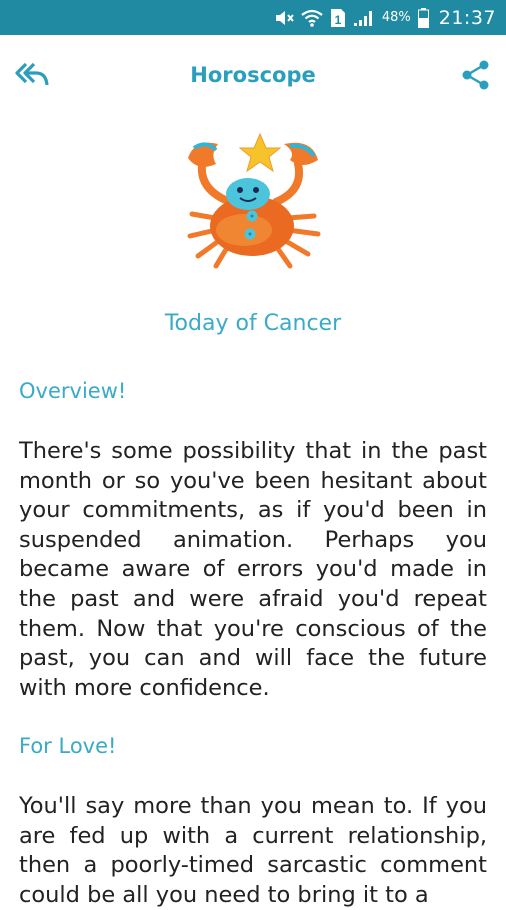  Describe the element at coordinates (255, 202) in the screenshot. I see `cancer-crab-illustration` at that location.